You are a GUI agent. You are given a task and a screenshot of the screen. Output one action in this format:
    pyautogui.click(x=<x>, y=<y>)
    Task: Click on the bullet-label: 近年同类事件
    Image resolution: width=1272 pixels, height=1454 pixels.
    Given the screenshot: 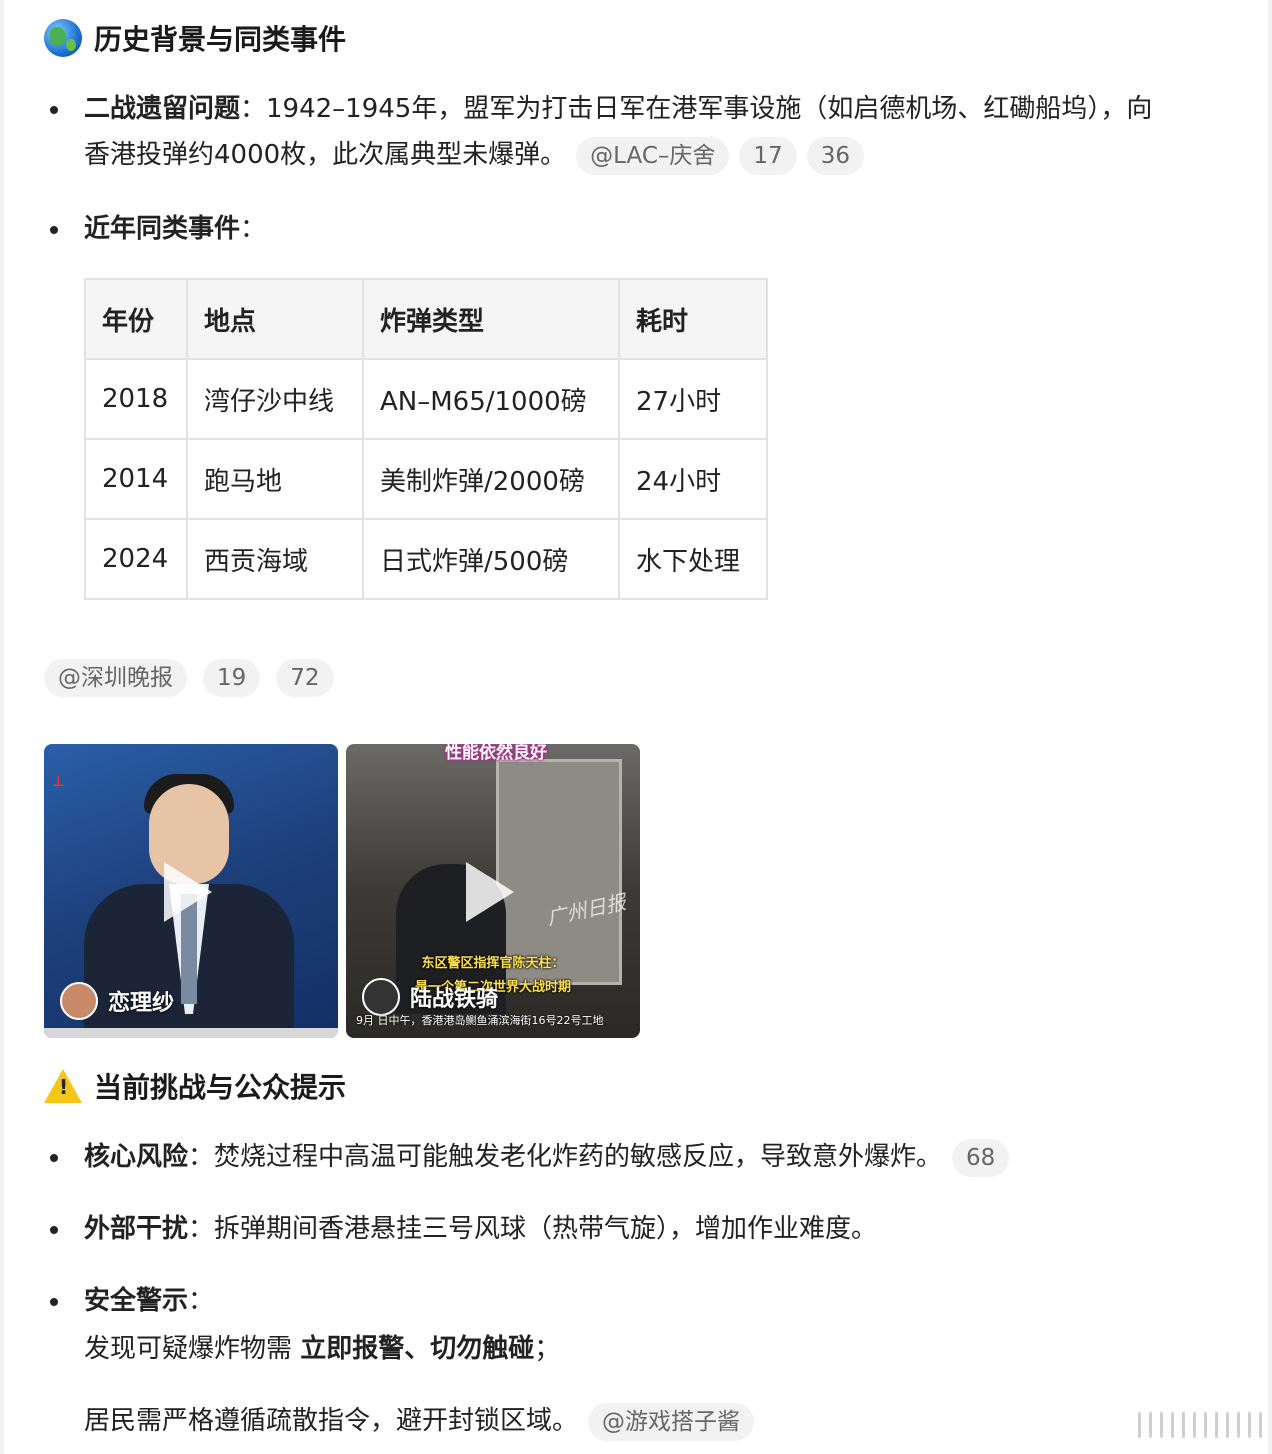 What is the action you would take?
    pyautogui.click(x=162, y=229)
    